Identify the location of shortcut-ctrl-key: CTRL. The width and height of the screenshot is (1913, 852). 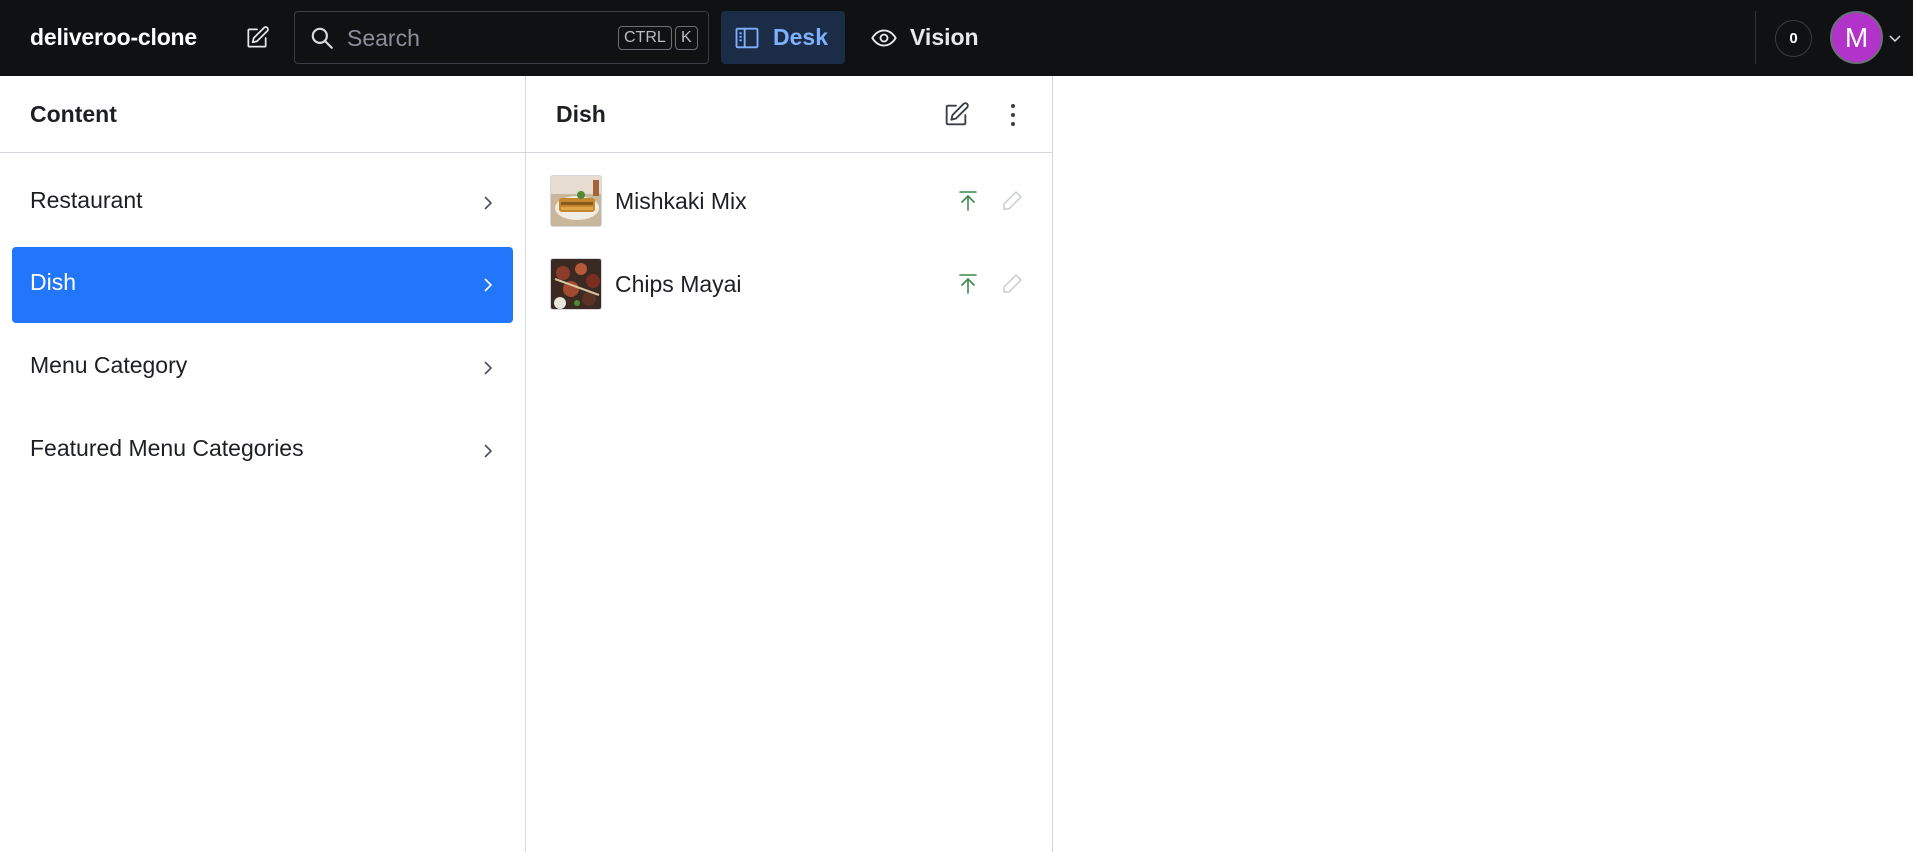
(645, 38).